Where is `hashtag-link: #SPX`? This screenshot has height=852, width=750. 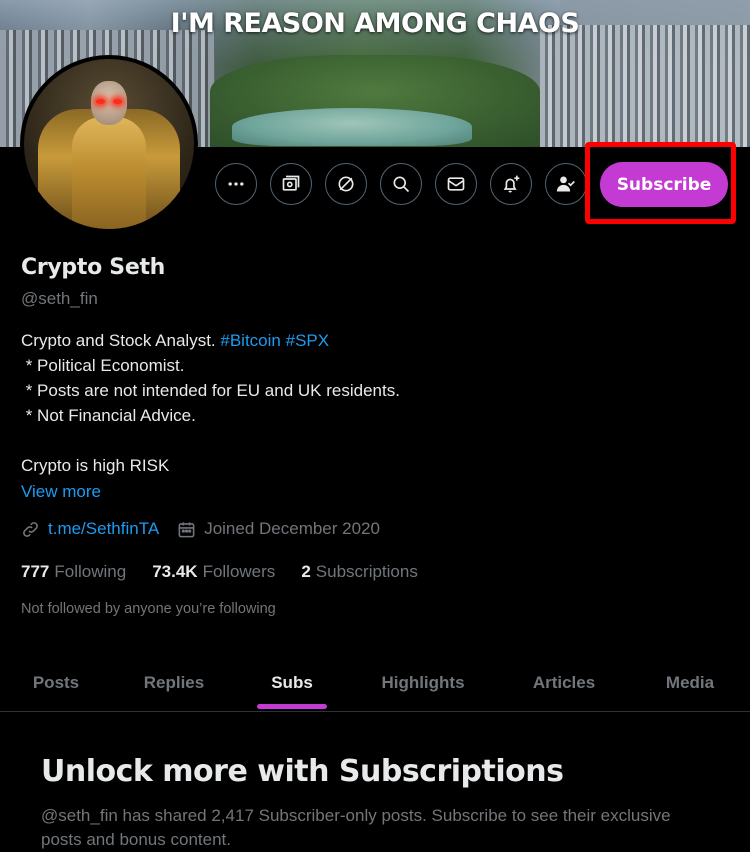 hashtag-link: #SPX is located at coordinates (307, 340).